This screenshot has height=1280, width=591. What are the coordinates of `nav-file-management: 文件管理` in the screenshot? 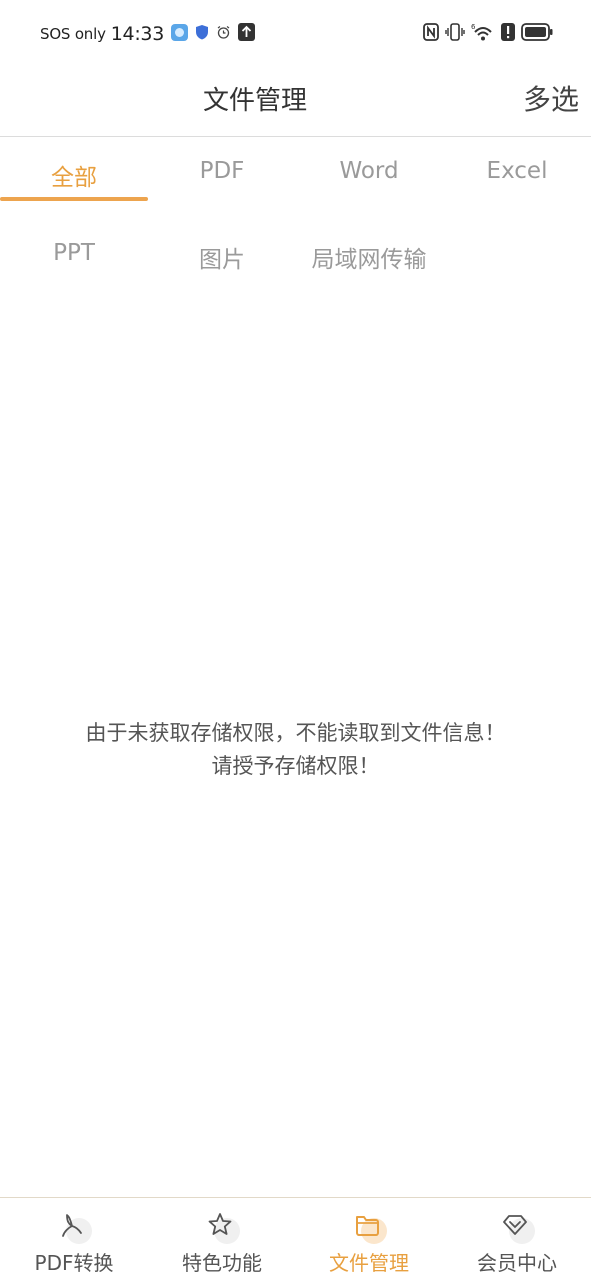 It's located at (369, 1239).